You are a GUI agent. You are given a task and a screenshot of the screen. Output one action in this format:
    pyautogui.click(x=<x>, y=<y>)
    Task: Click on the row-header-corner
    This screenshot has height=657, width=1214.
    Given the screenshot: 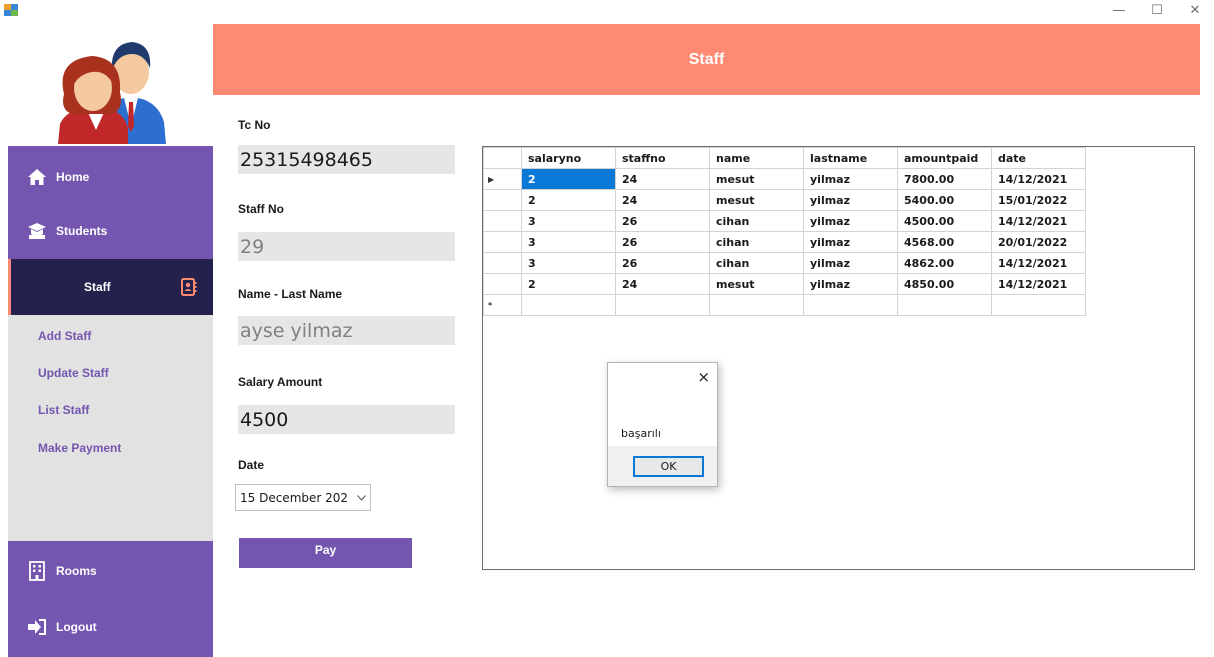 What is the action you would take?
    pyautogui.click(x=502, y=158)
    